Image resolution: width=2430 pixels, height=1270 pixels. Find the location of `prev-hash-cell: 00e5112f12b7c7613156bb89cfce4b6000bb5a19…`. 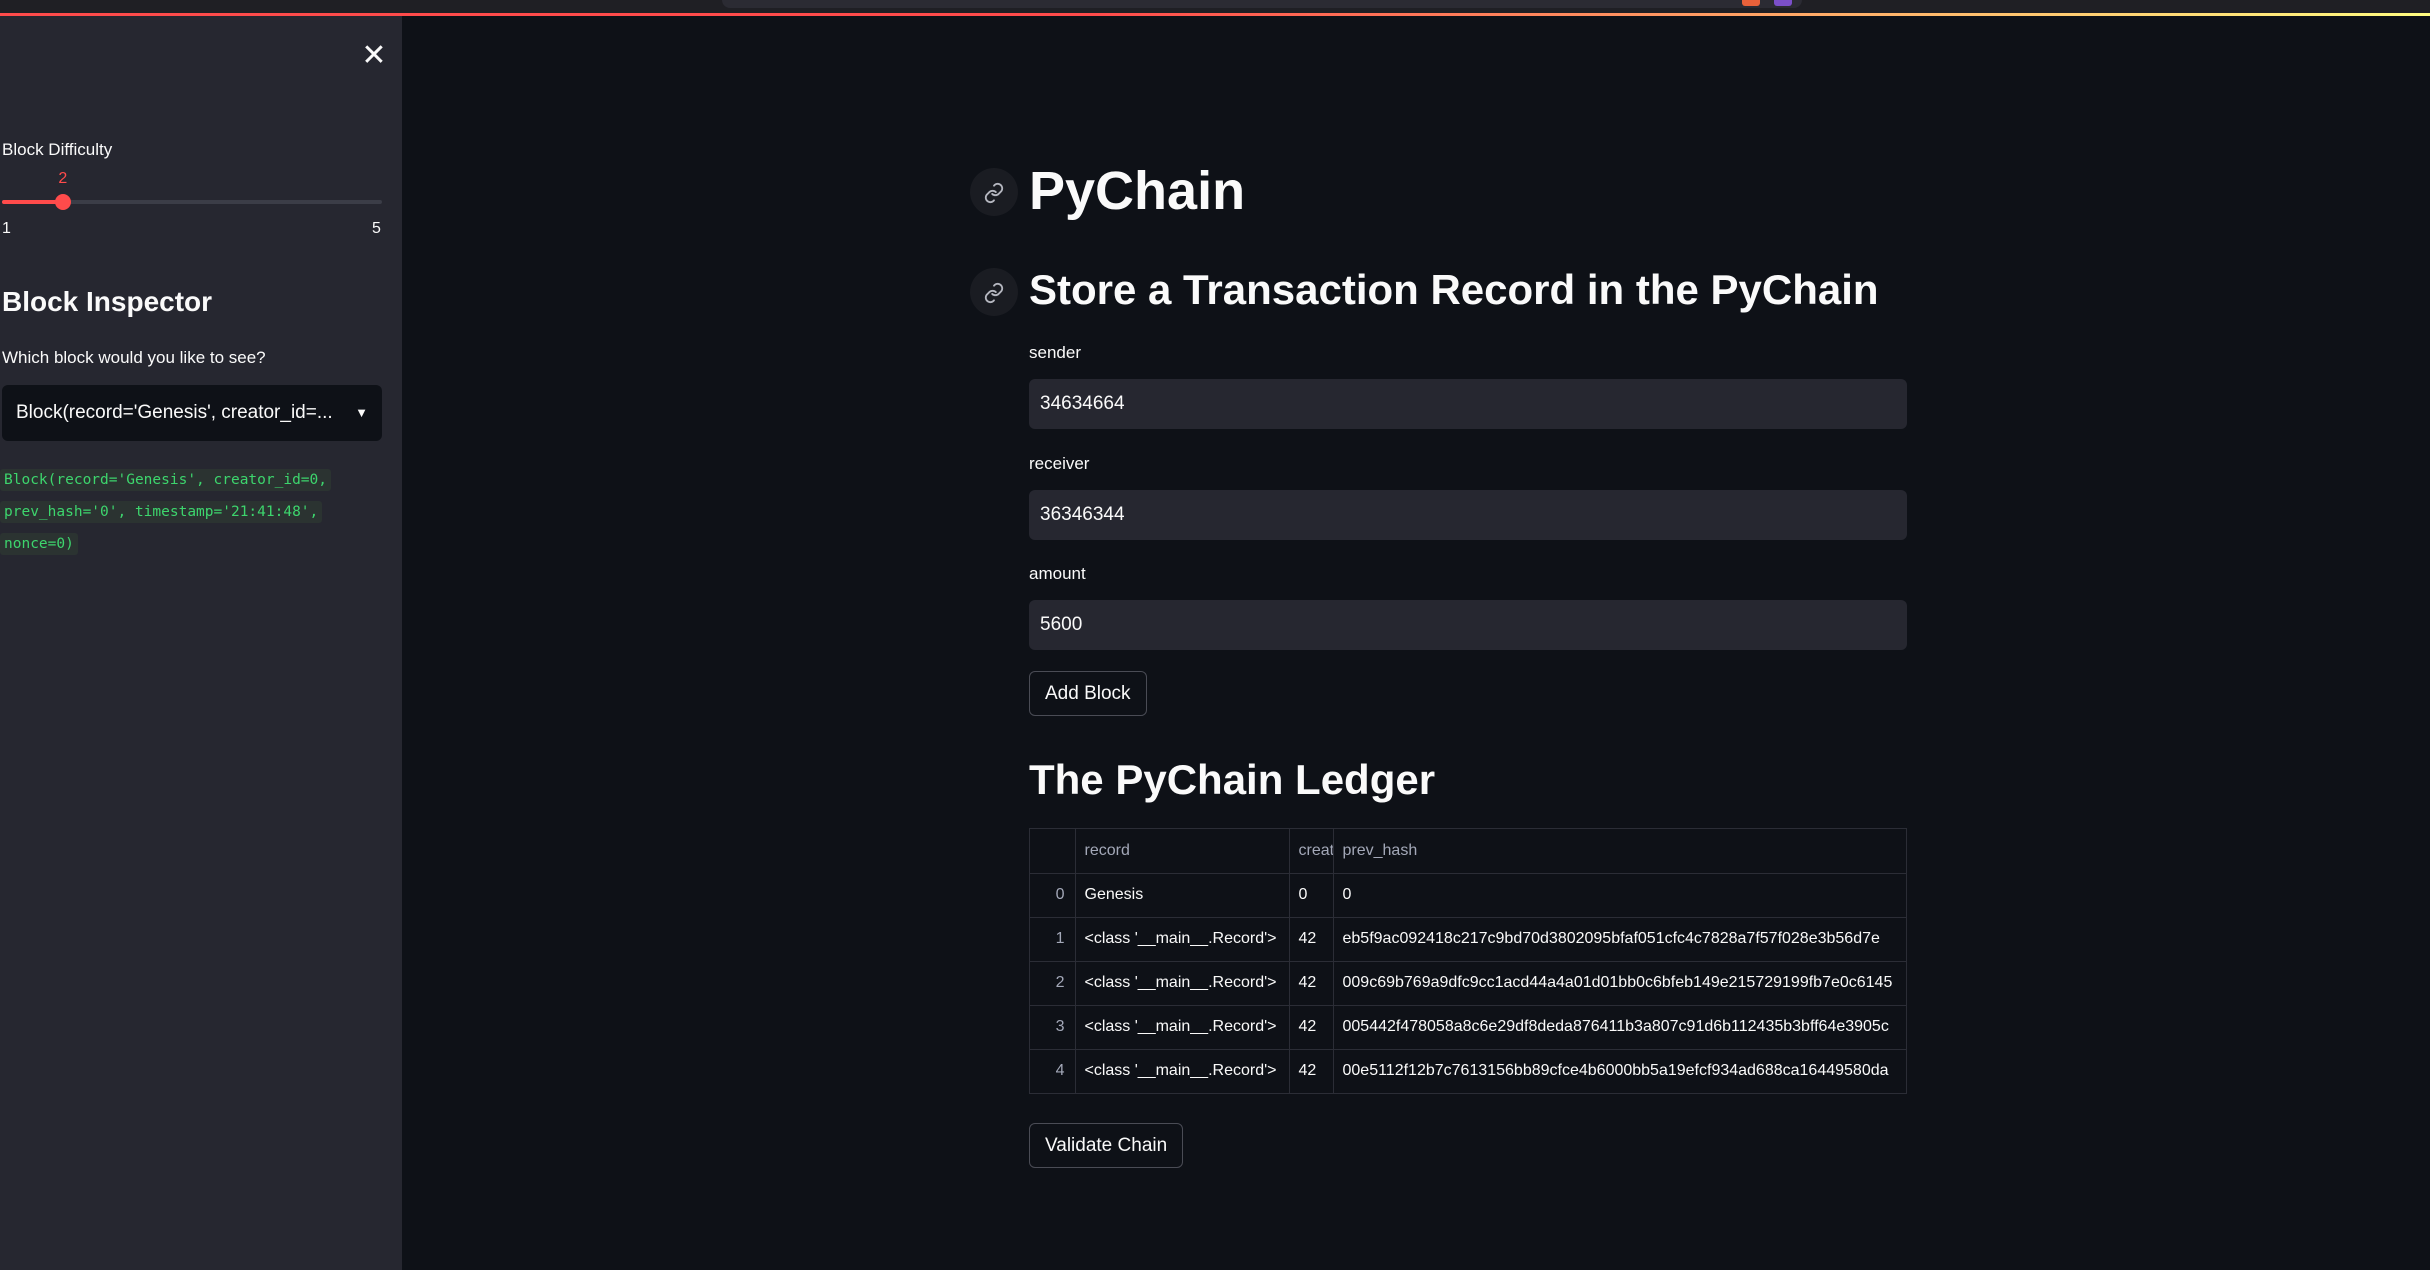

prev-hash-cell: 00e5112f12b7c7613156bb89cfce4b6000bb5a19… is located at coordinates (1619, 1071).